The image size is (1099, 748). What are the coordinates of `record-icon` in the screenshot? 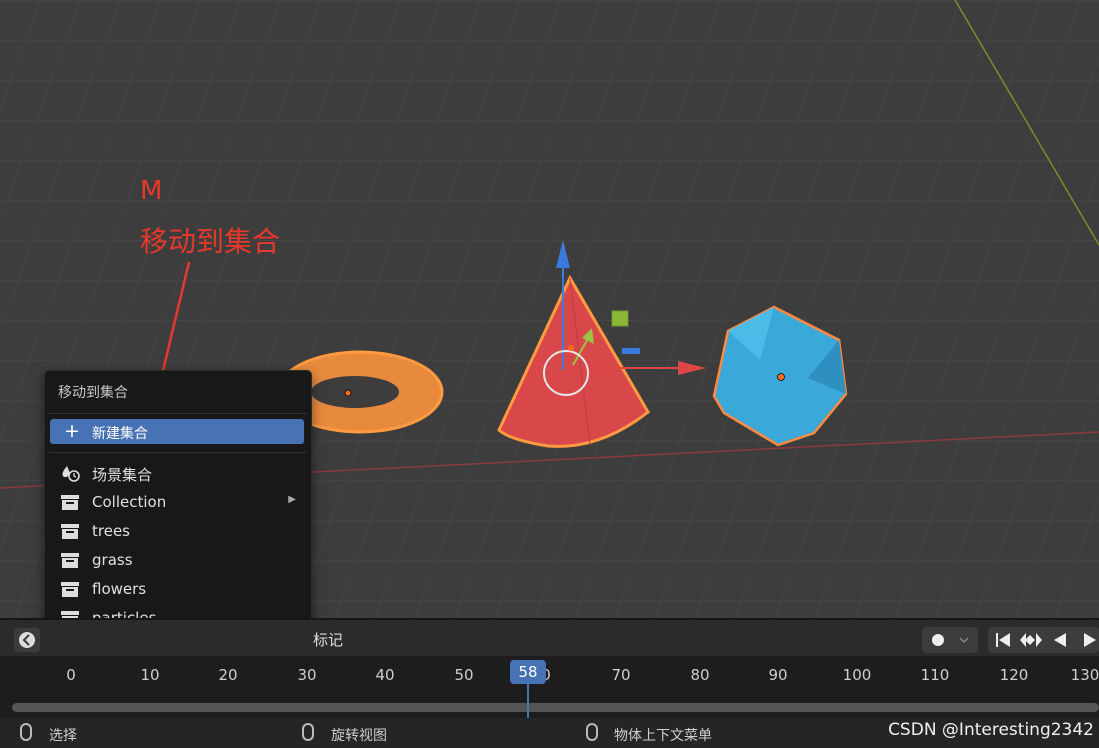 It's located at (950, 640).